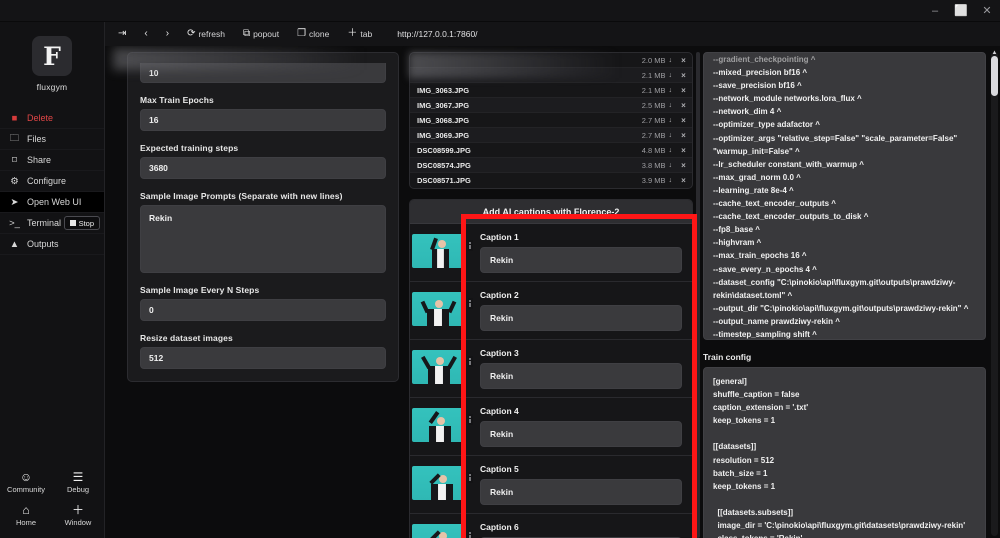  What do you see at coordinates (429, 34) in the screenshot?
I see `address-bar: http://127.0.0.1:7860/` at bounding box center [429, 34].